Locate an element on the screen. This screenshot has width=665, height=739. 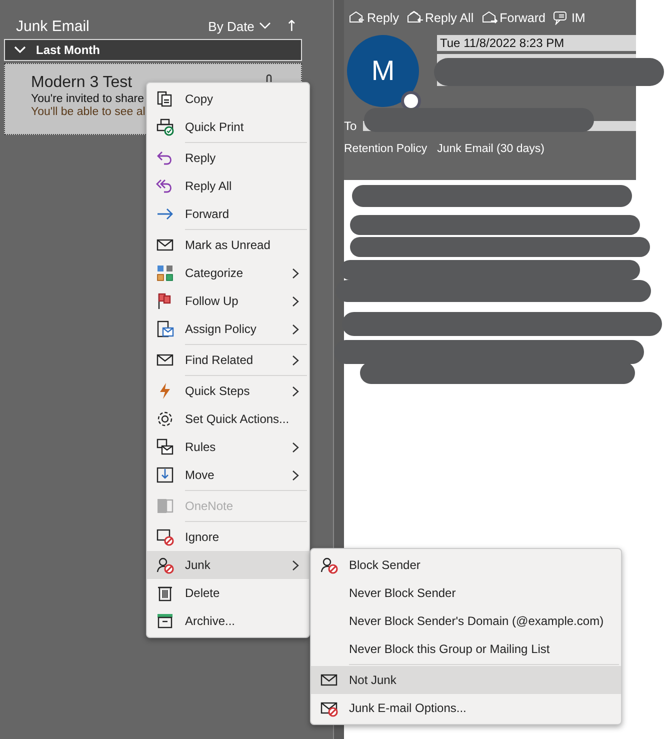
policy-label: Retention Policy is located at coordinates (386, 149).